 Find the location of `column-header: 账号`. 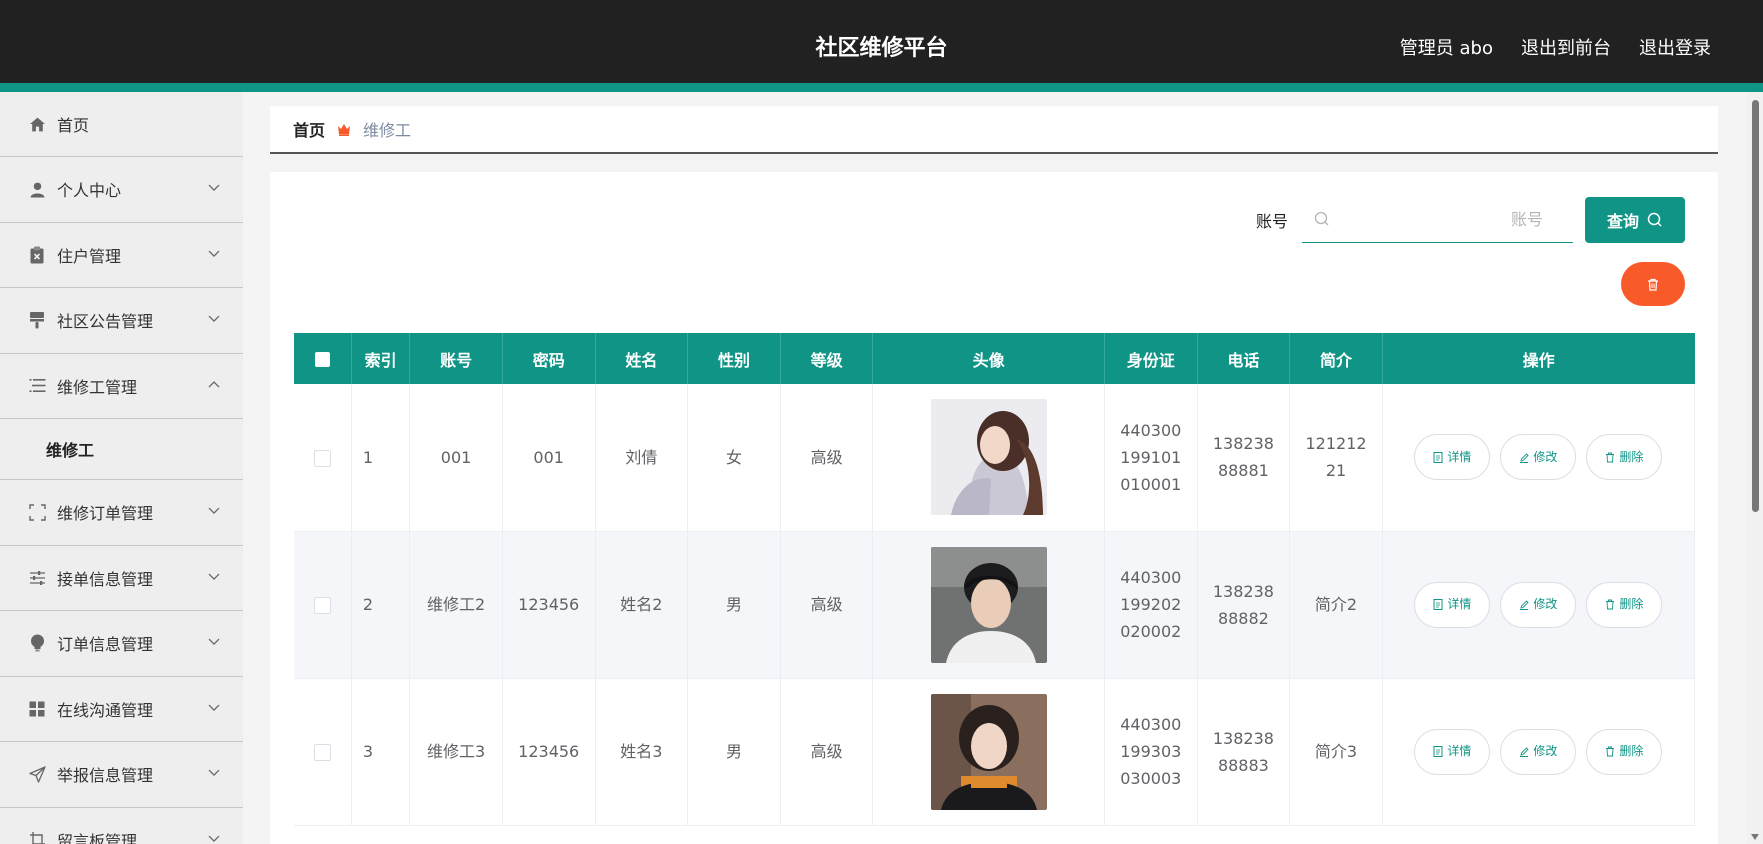

column-header: 账号 is located at coordinates (456, 358).